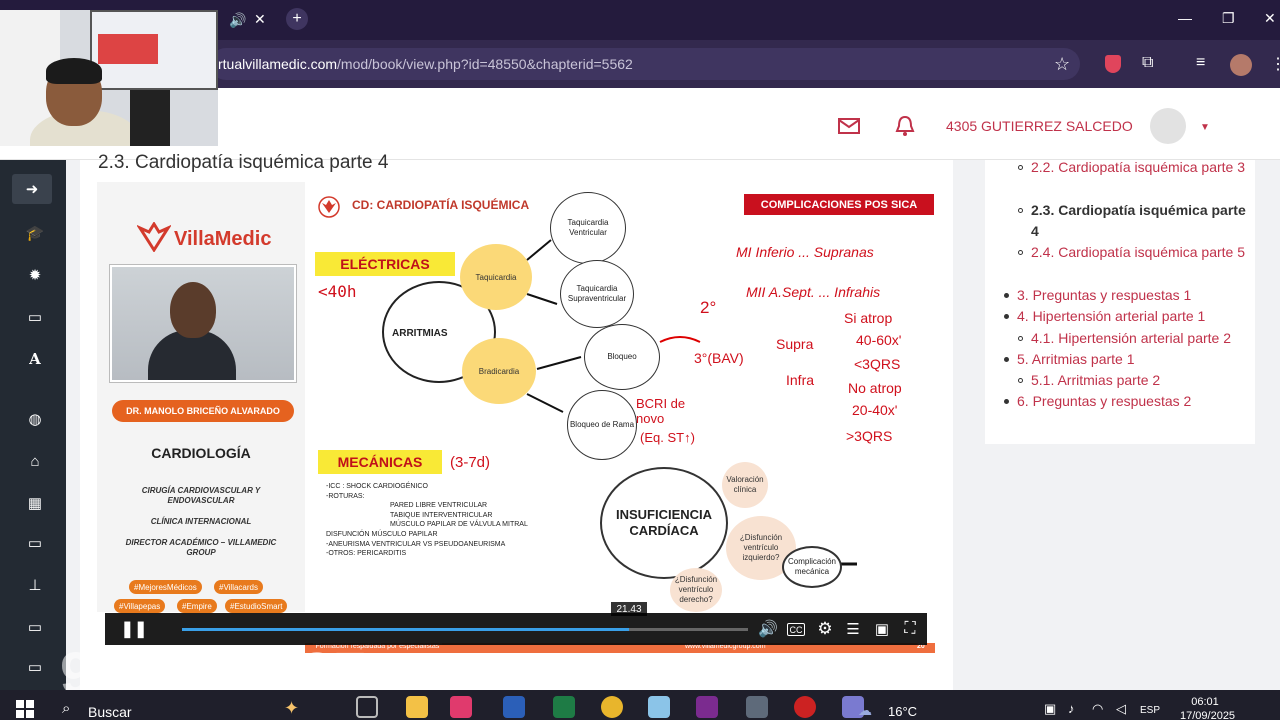  Describe the element at coordinates (197, 606) in the screenshot. I see `hashtag: #Empire` at that location.